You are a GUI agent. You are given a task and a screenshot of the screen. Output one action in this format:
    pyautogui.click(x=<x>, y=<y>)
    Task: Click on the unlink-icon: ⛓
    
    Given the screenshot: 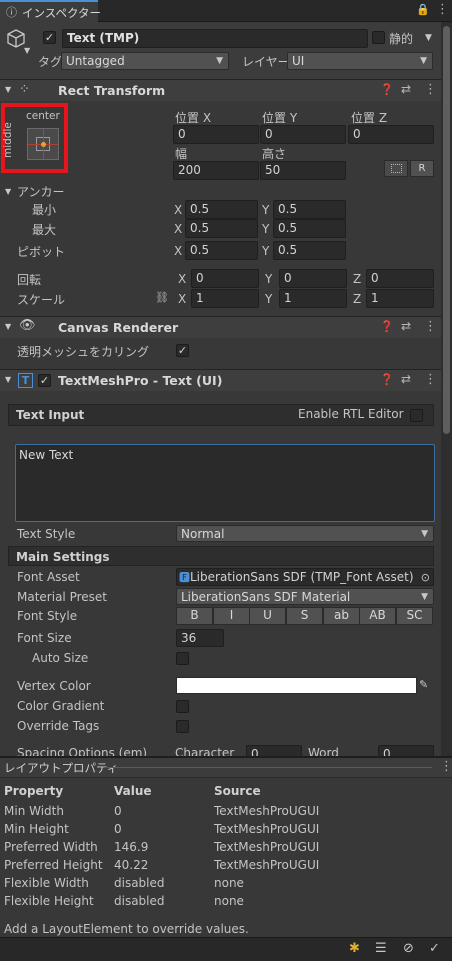 What is the action you would take?
    pyautogui.click(x=162, y=297)
    